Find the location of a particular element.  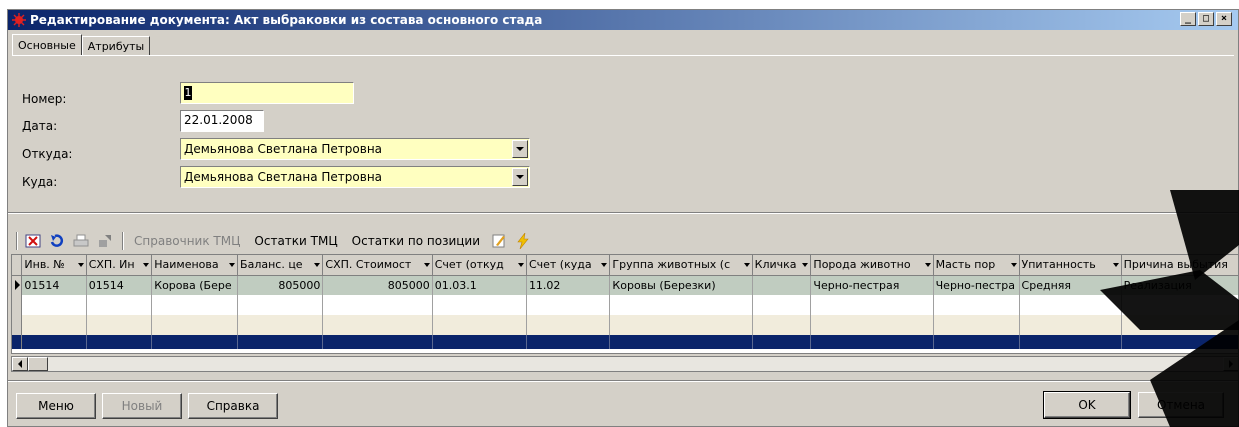

edit-icon is located at coordinates (499, 241).